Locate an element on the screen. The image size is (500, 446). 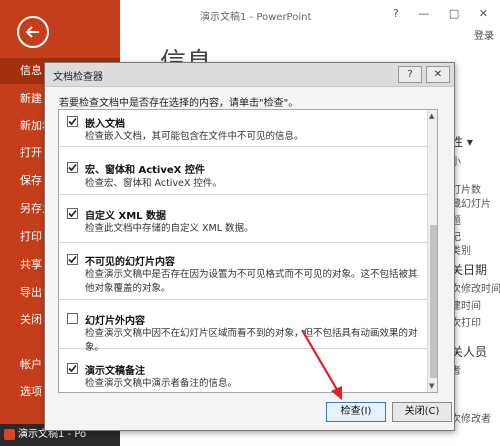
property-last-printed: 次打印 is located at coordinates (466, 323).